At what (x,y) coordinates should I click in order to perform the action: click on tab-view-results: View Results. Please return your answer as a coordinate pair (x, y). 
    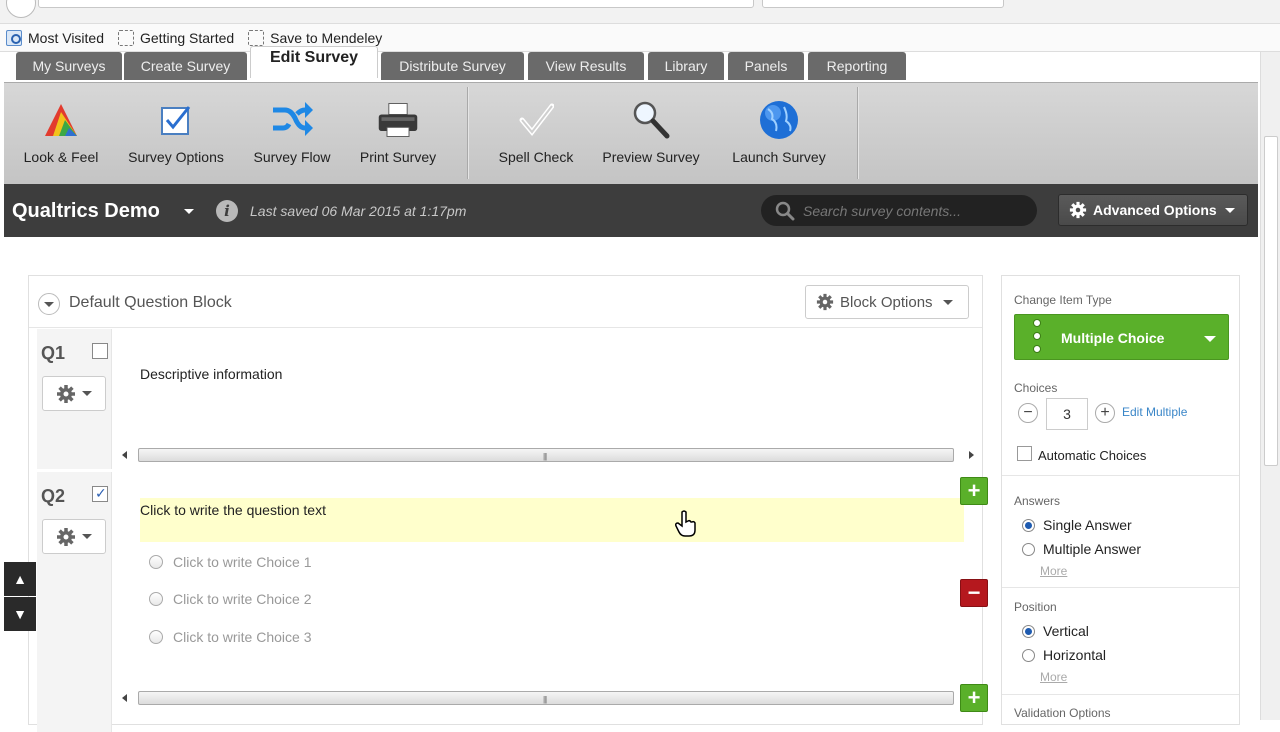
    Looking at the image, I should click on (586, 66).